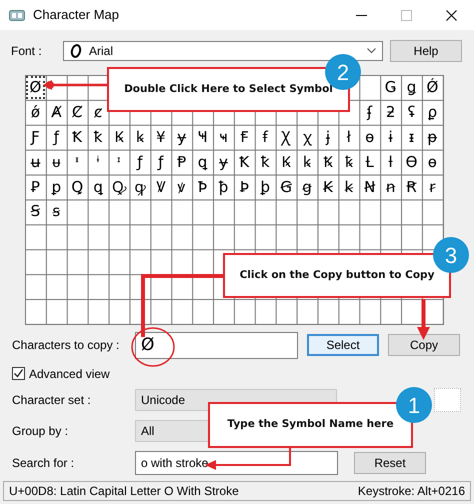 This screenshot has height=504, width=474. Describe the element at coordinates (244, 137) in the screenshot. I see `character-cell: Ꞙ` at that location.